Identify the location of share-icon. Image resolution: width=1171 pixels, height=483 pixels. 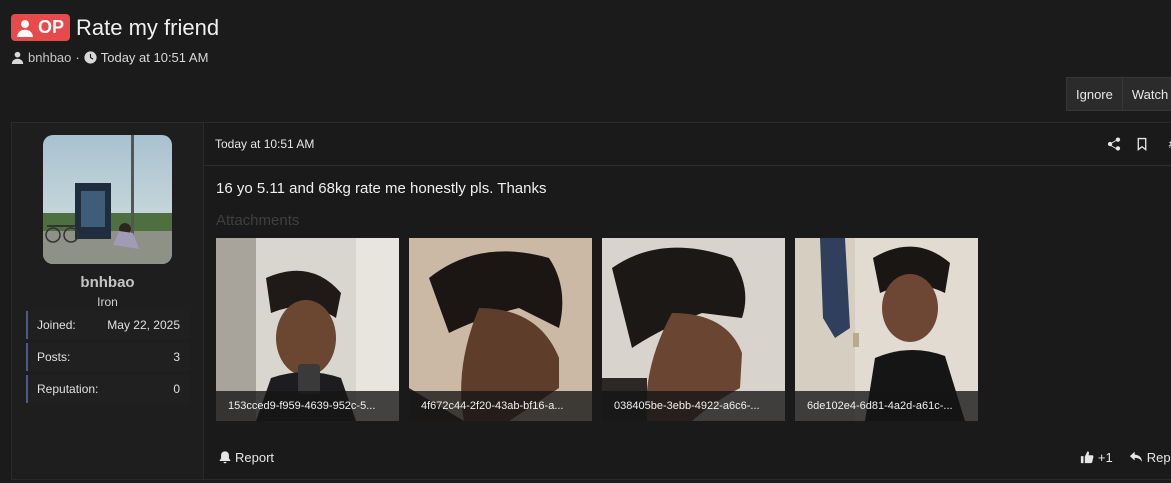
(1114, 144).